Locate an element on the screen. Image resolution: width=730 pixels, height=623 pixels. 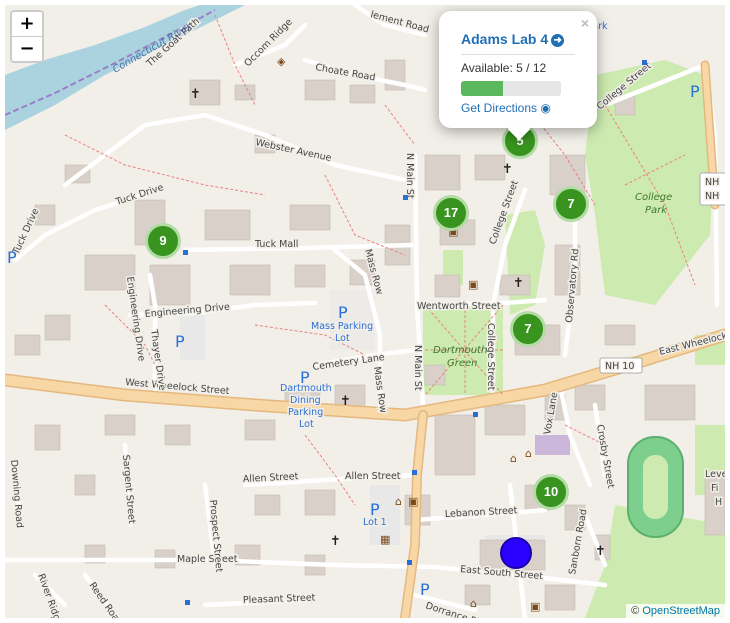
popup-close-button: × is located at coordinates (585, 23).